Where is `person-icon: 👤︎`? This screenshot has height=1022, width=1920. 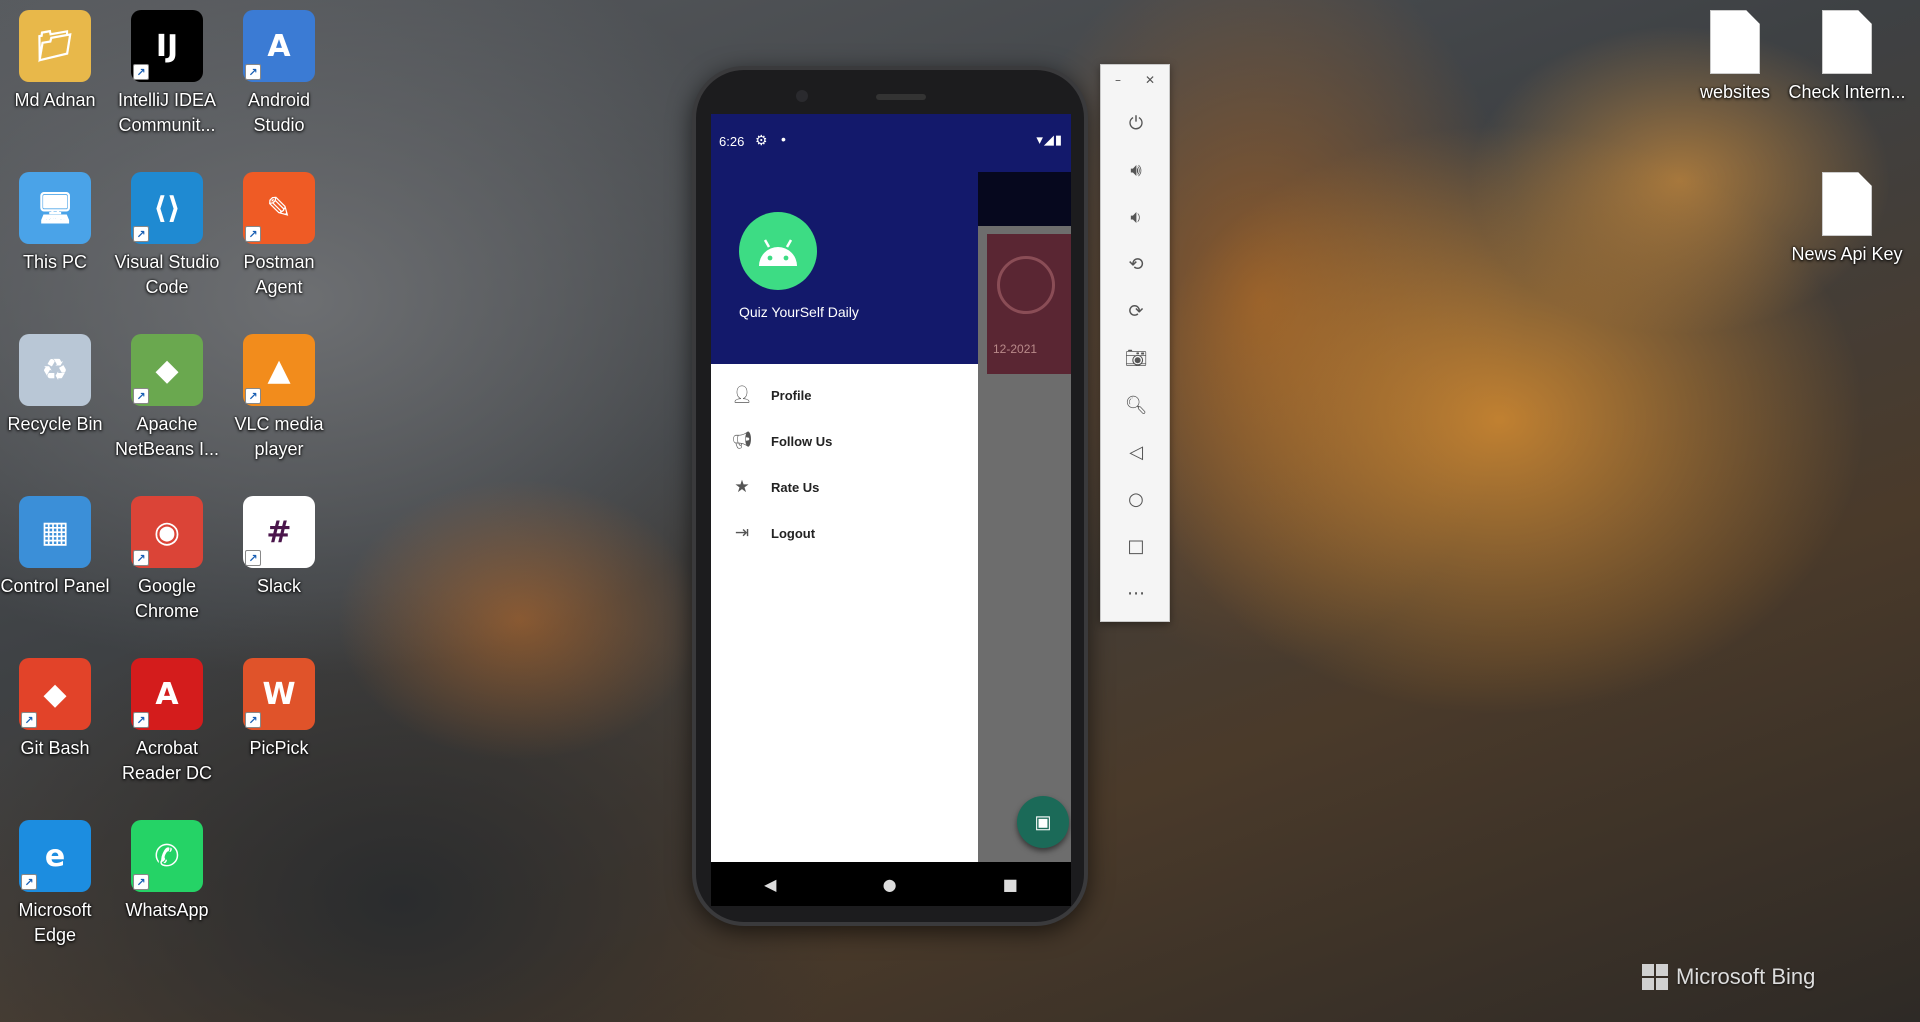 person-icon: 👤︎ is located at coordinates (742, 395).